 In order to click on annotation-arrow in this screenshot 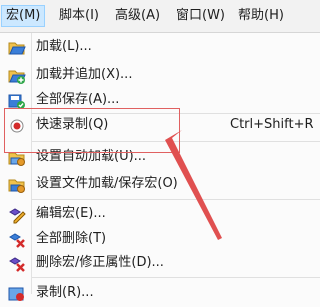, I will do `click(193, 185)`.